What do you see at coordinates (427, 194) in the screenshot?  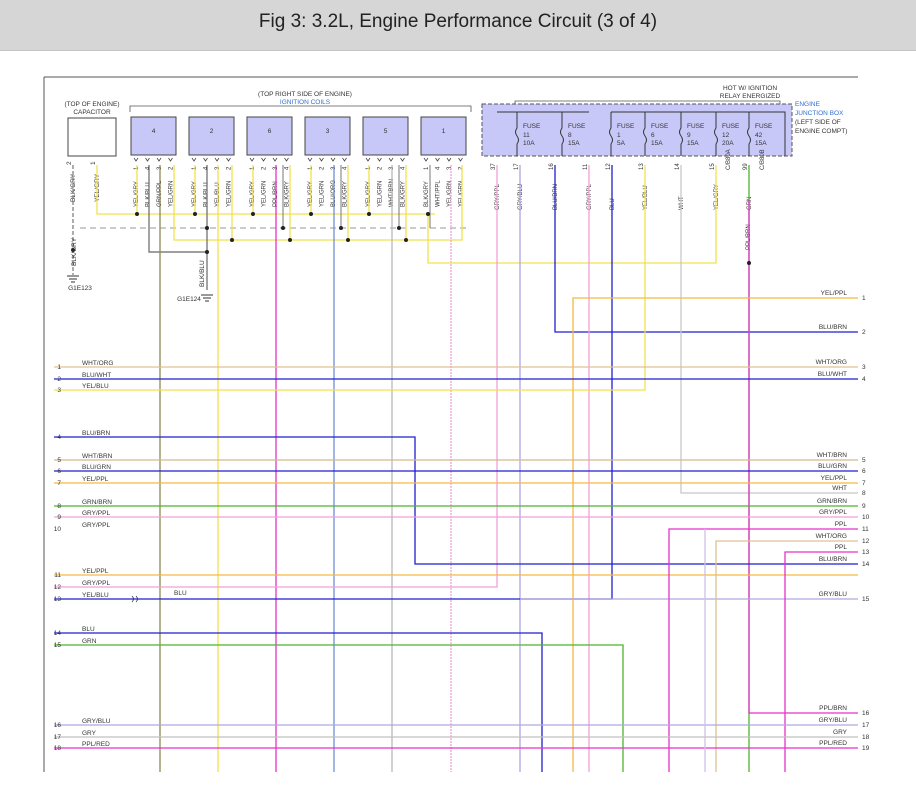 I see `coil-pin-wire: BLK/GRY` at bounding box center [427, 194].